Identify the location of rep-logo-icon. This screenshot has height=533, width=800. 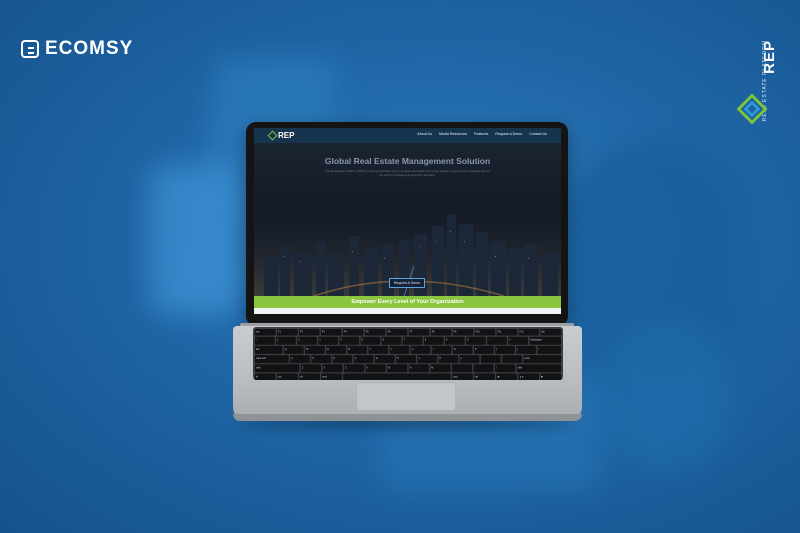
(272, 135).